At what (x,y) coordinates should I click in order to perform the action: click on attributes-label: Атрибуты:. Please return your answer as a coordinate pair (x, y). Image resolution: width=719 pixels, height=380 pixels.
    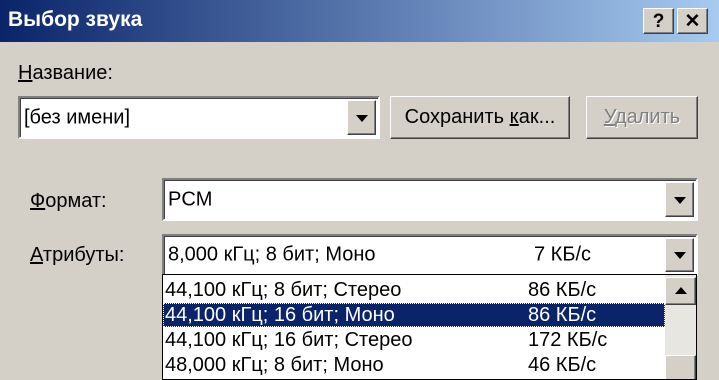
    Looking at the image, I should click on (77, 255).